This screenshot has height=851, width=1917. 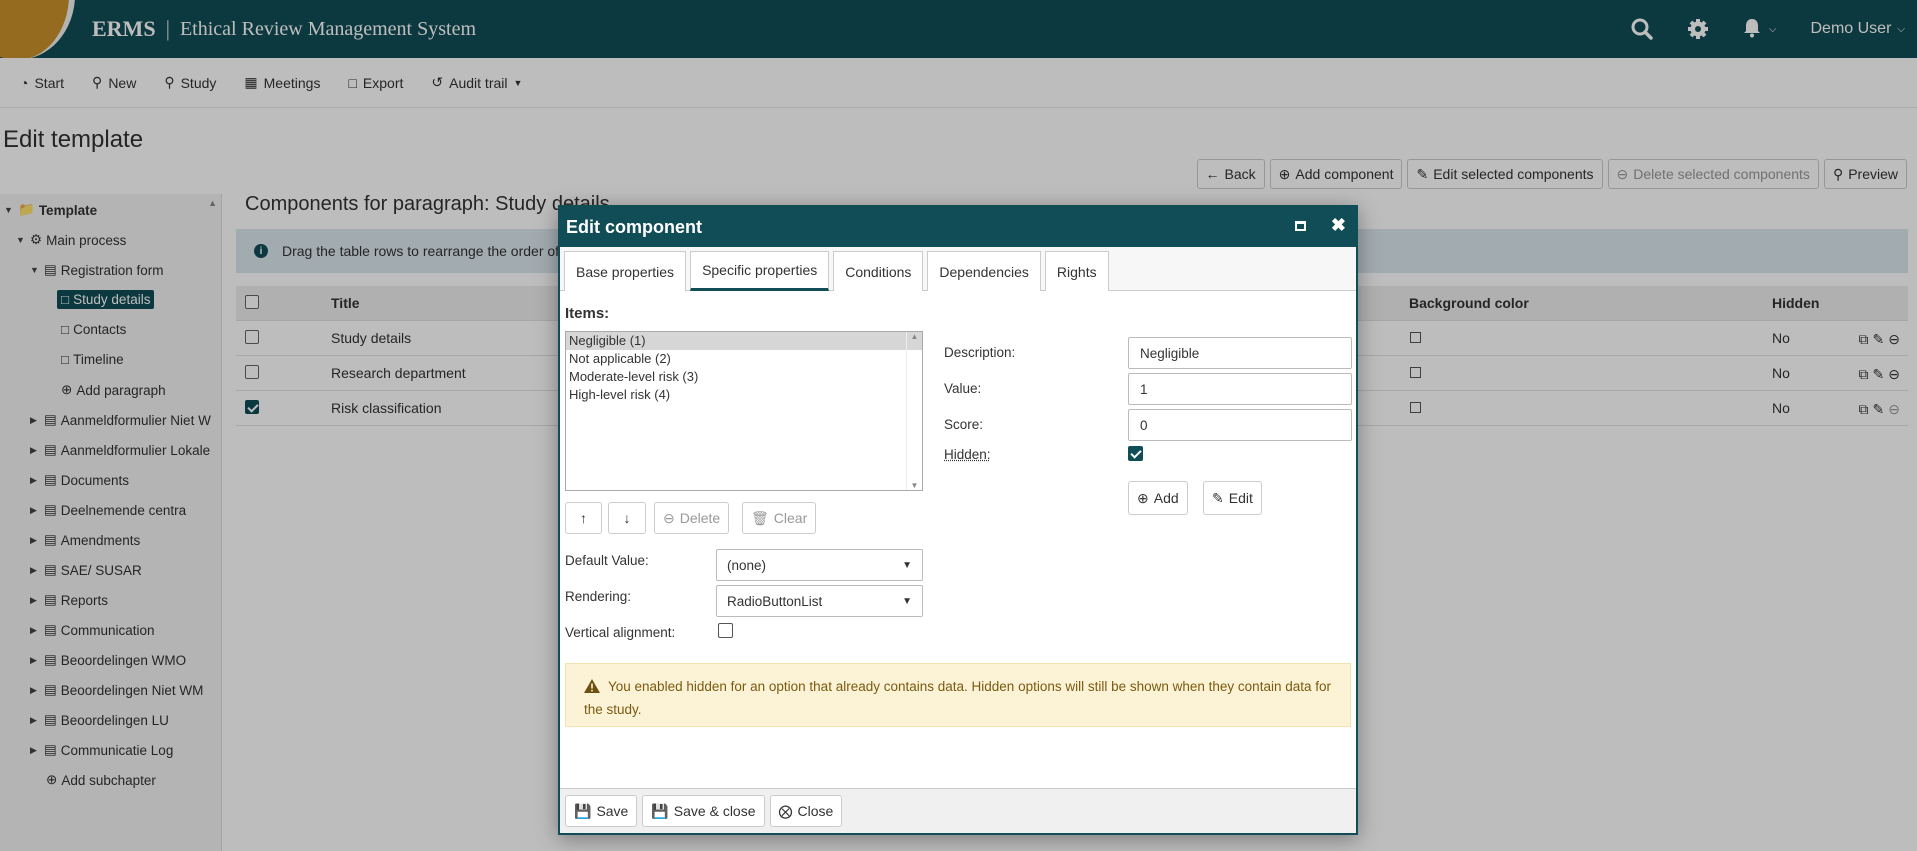 What do you see at coordinates (878, 271) in the screenshot?
I see `tab-conditions: Conditions` at bounding box center [878, 271].